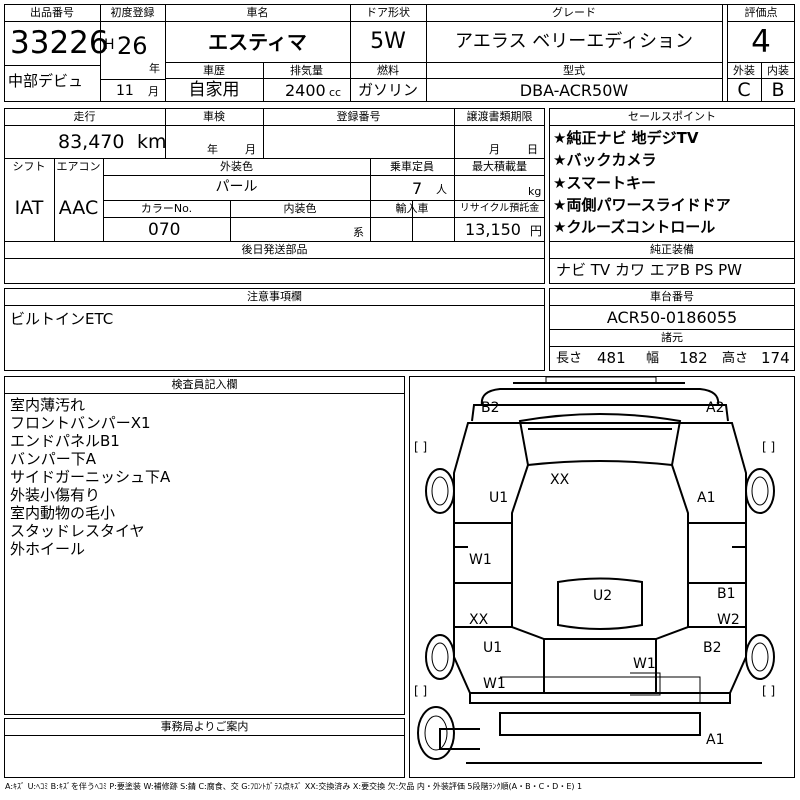  What do you see at coordinates (735, 358) in the screenshot?
I see `height-label: 高さ` at bounding box center [735, 358].